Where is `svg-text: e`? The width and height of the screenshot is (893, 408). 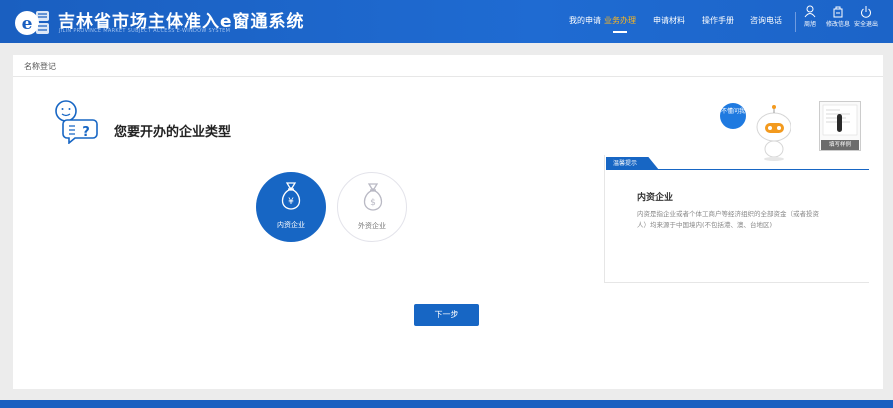
svg-text: e is located at coordinates (27, 24).